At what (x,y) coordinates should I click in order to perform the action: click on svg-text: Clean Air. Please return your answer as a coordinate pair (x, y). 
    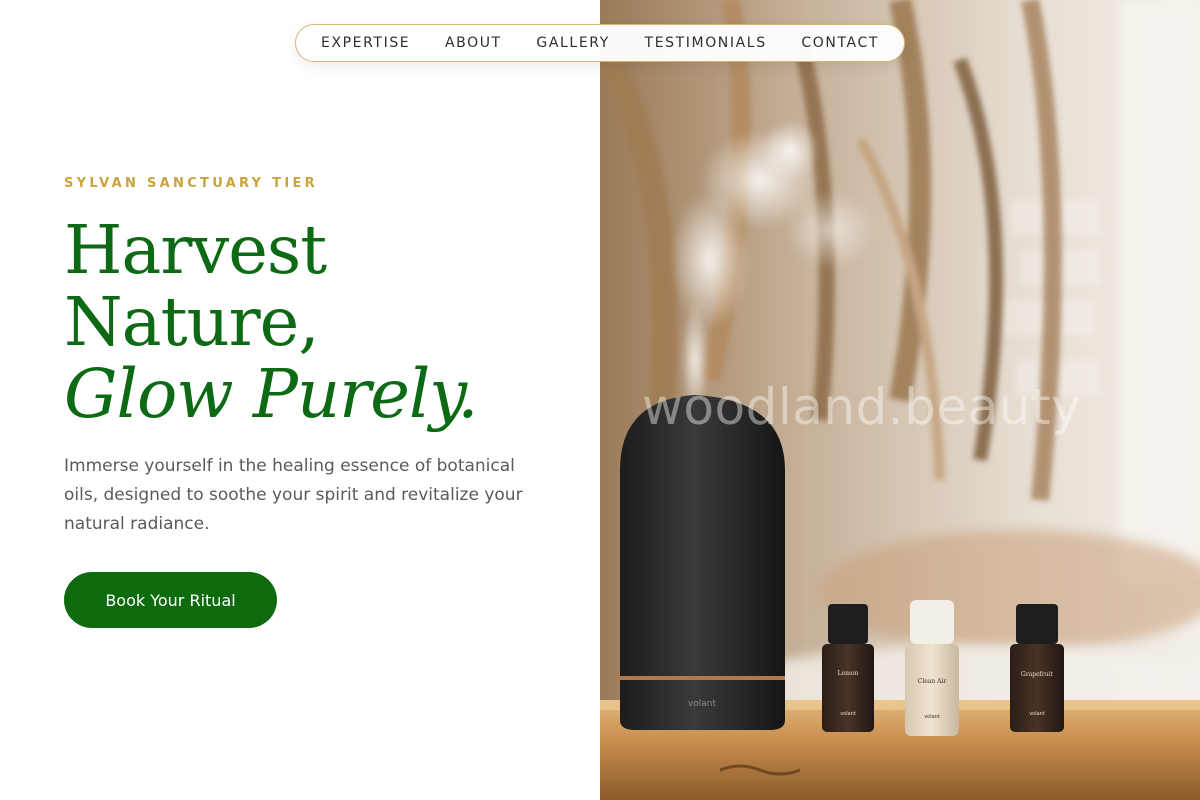
    Looking at the image, I should click on (932, 681).